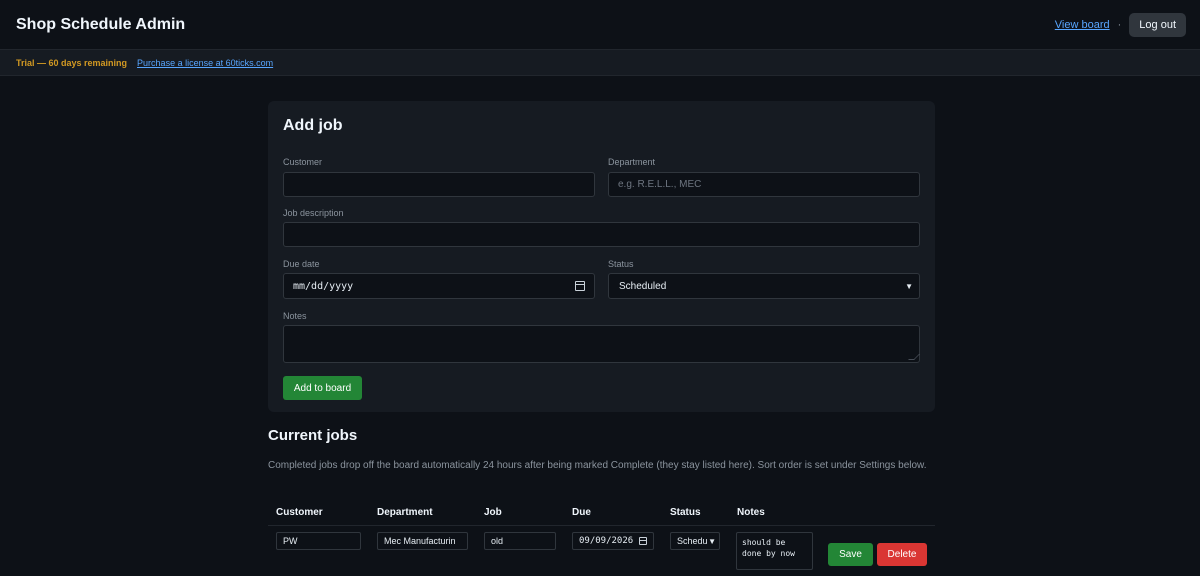  I want to click on job-description-input, so click(601, 234).